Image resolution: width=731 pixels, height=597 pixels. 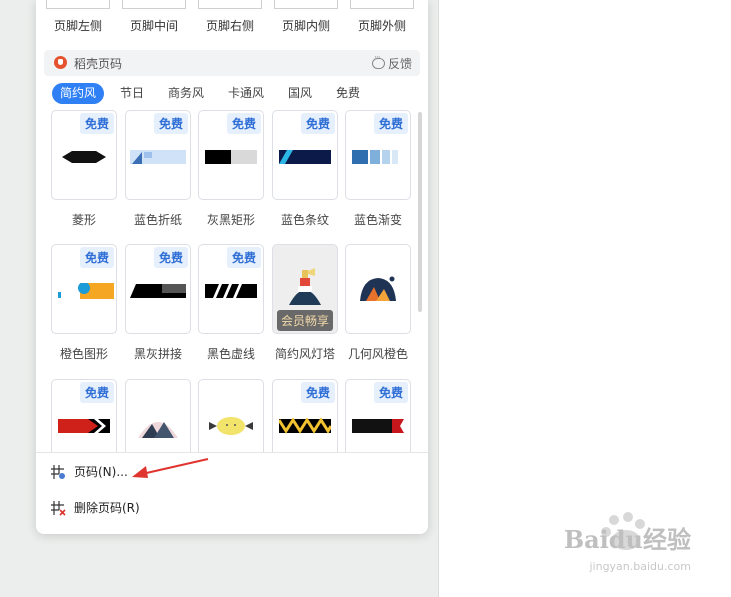 I want to click on grid-scrollbar, so click(x=420, y=212).